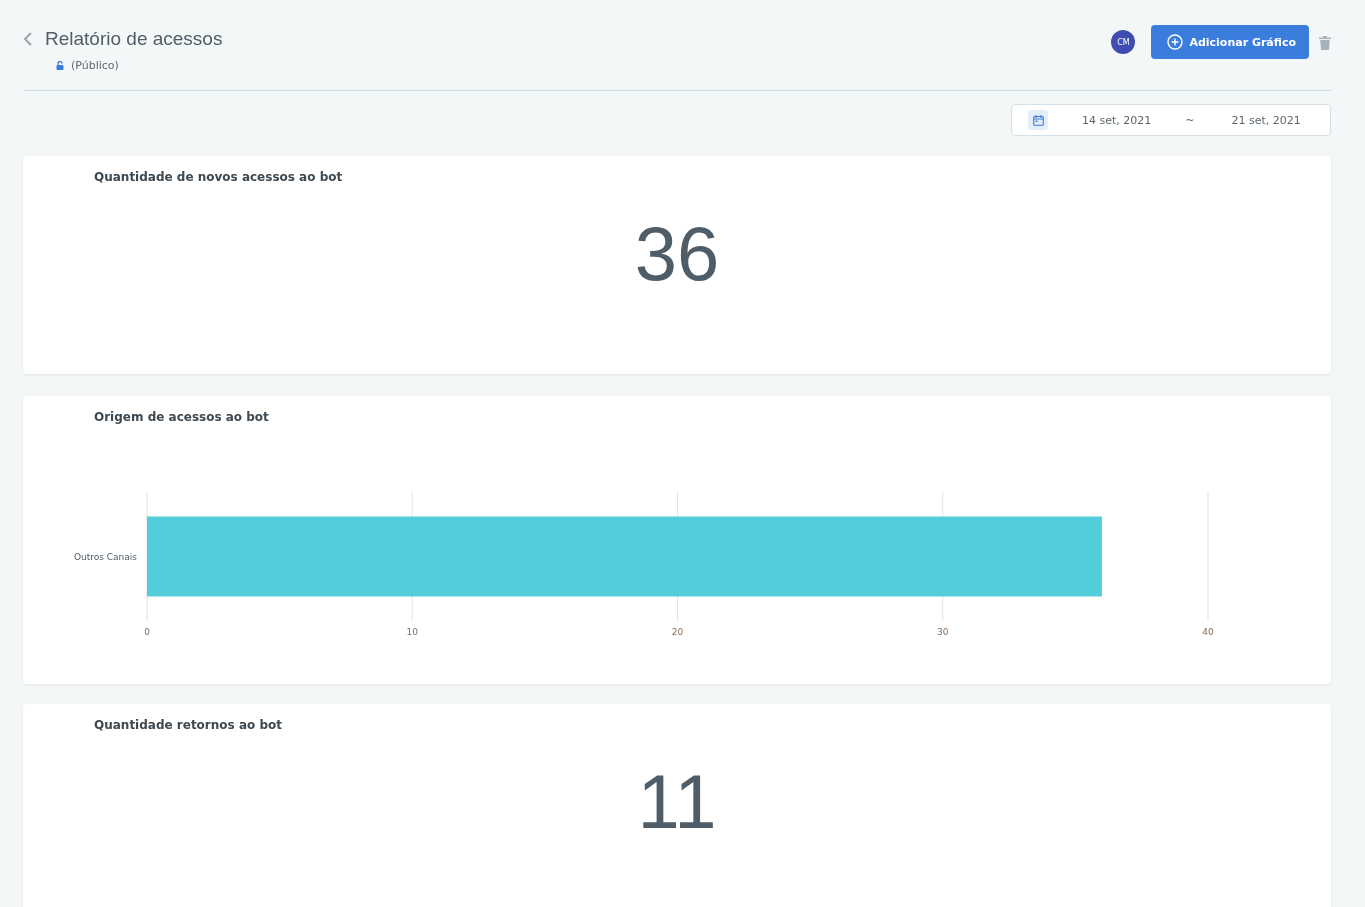 The image size is (1365, 907). Describe the element at coordinates (95, 65) in the screenshot. I see `visibility-label: (Público)` at that location.